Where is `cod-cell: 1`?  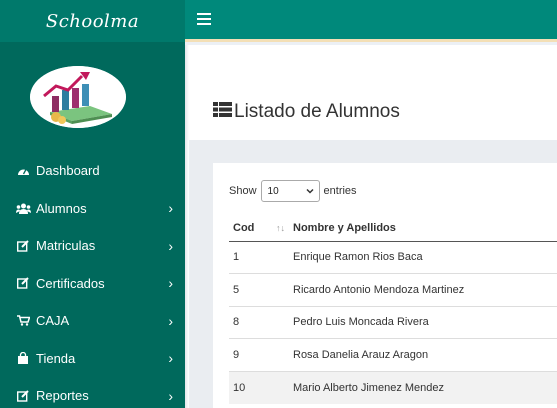
cod-cell: 1 is located at coordinates (259, 257).